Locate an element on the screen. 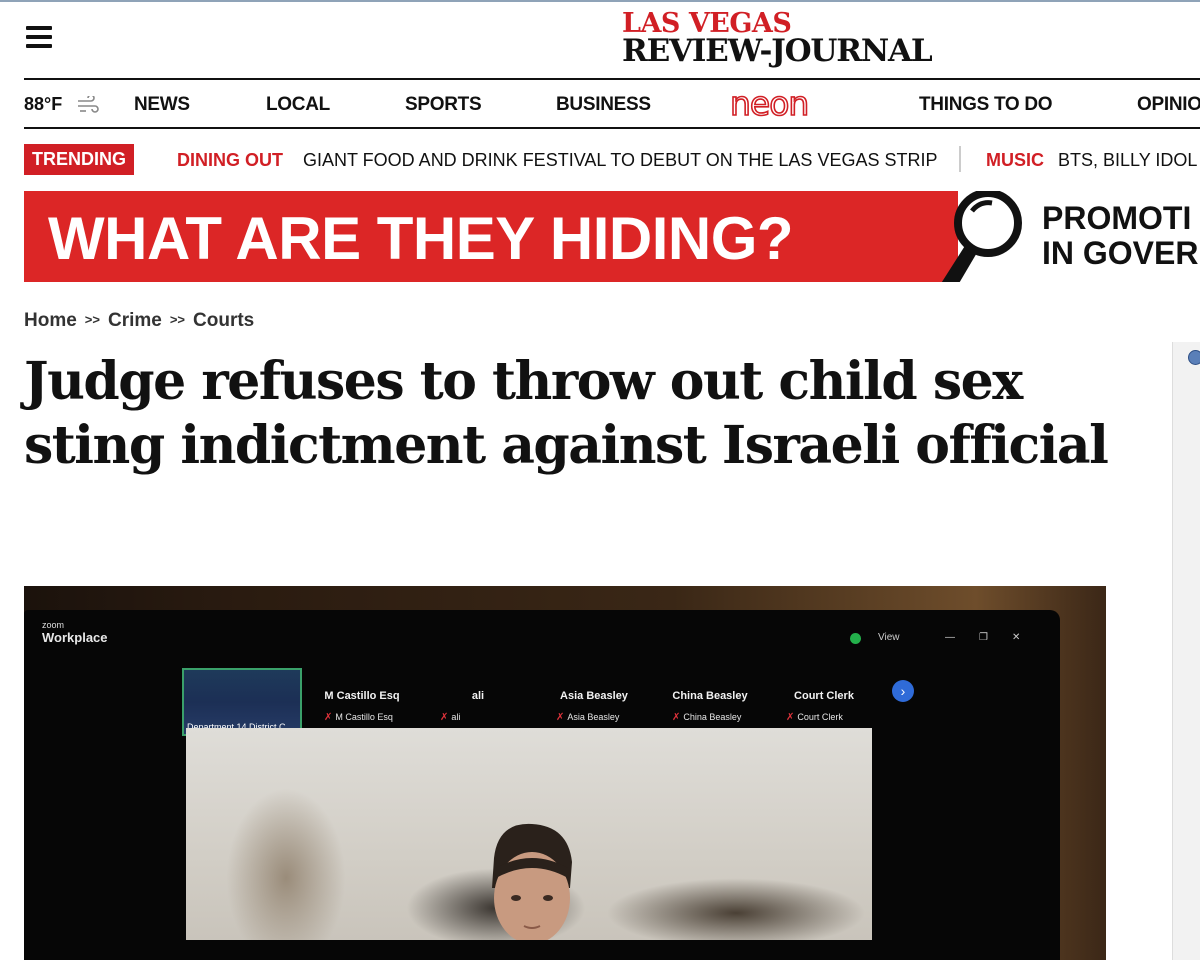 The width and height of the screenshot is (1200, 960). participant-sub: ✗ Court Clerk is located at coordinates (814, 717).